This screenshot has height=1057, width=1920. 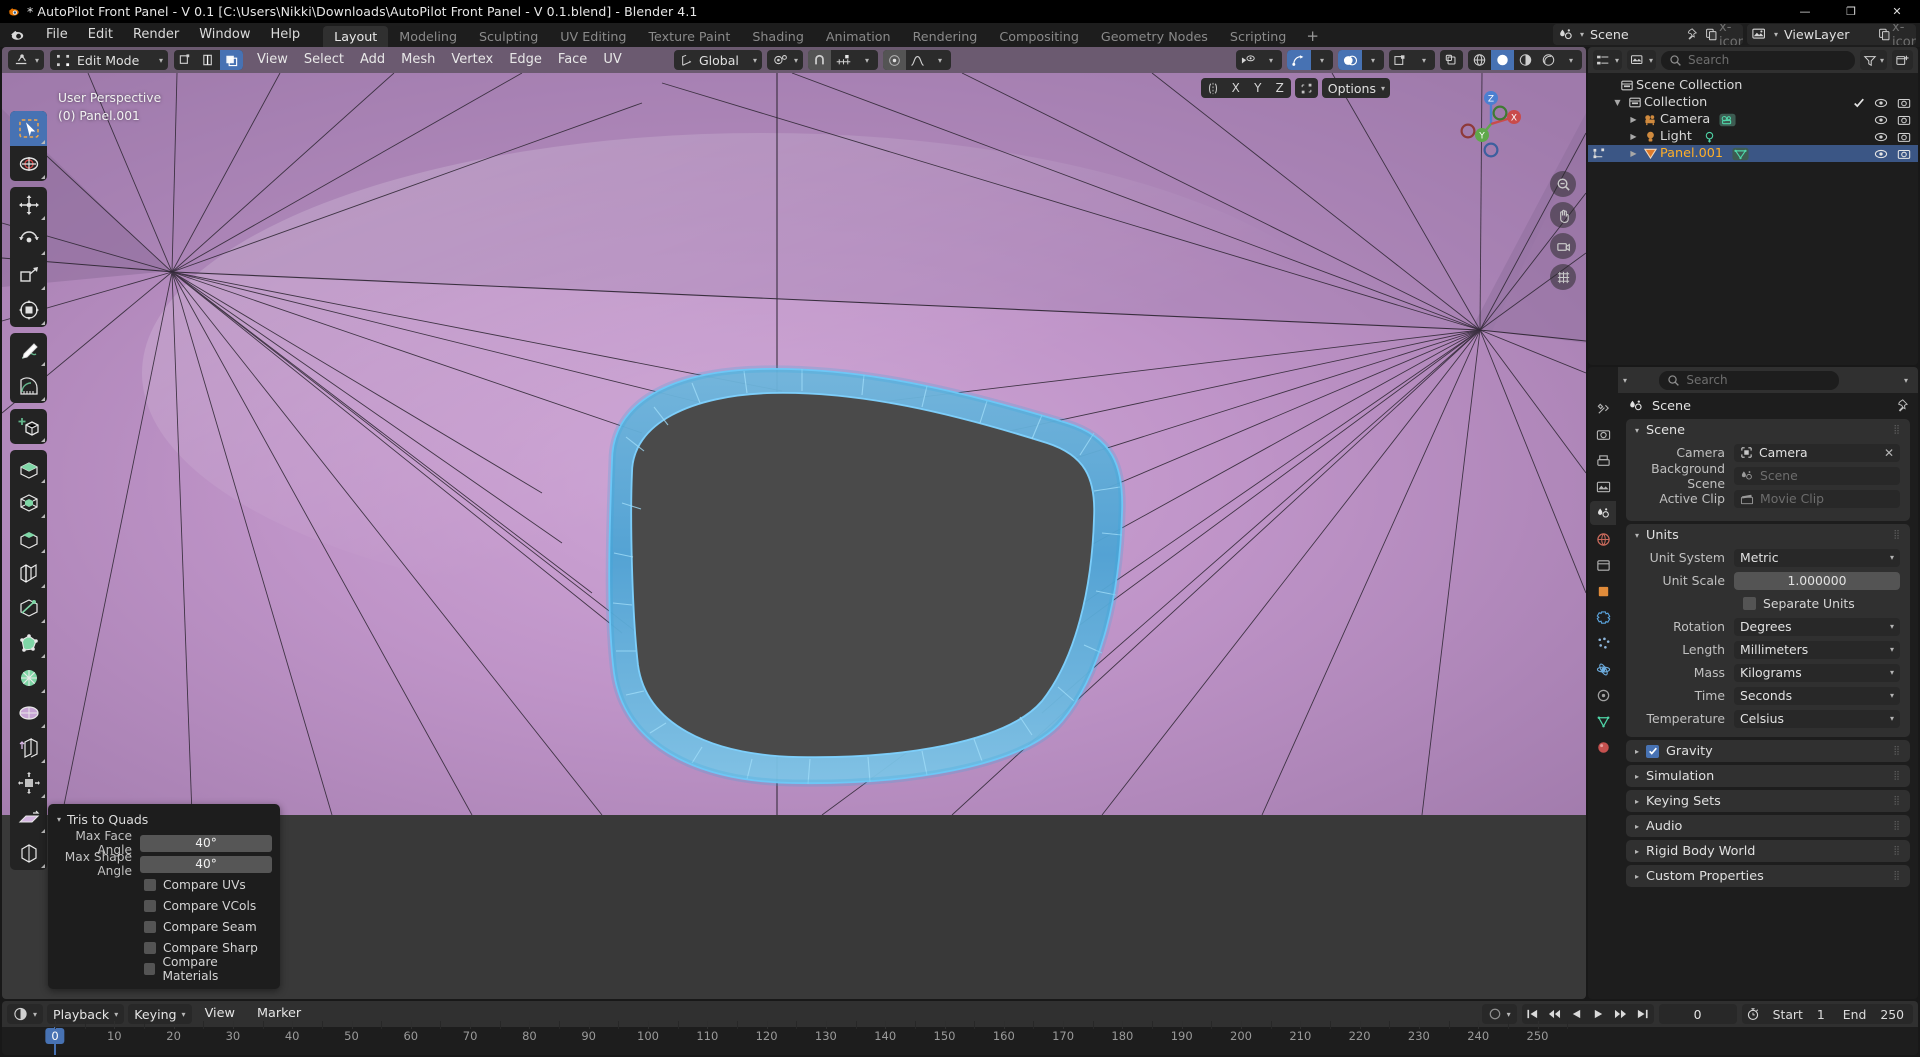 I want to click on pin-icon, so click(x=1690, y=34).